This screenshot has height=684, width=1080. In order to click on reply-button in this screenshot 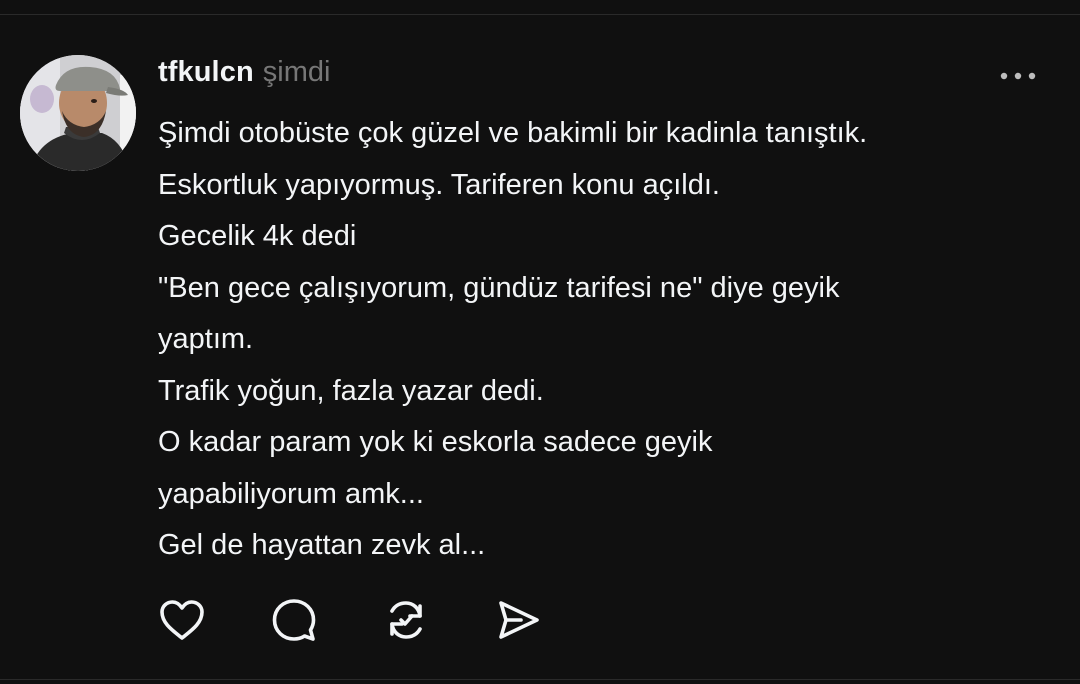, I will do `click(294, 620)`.